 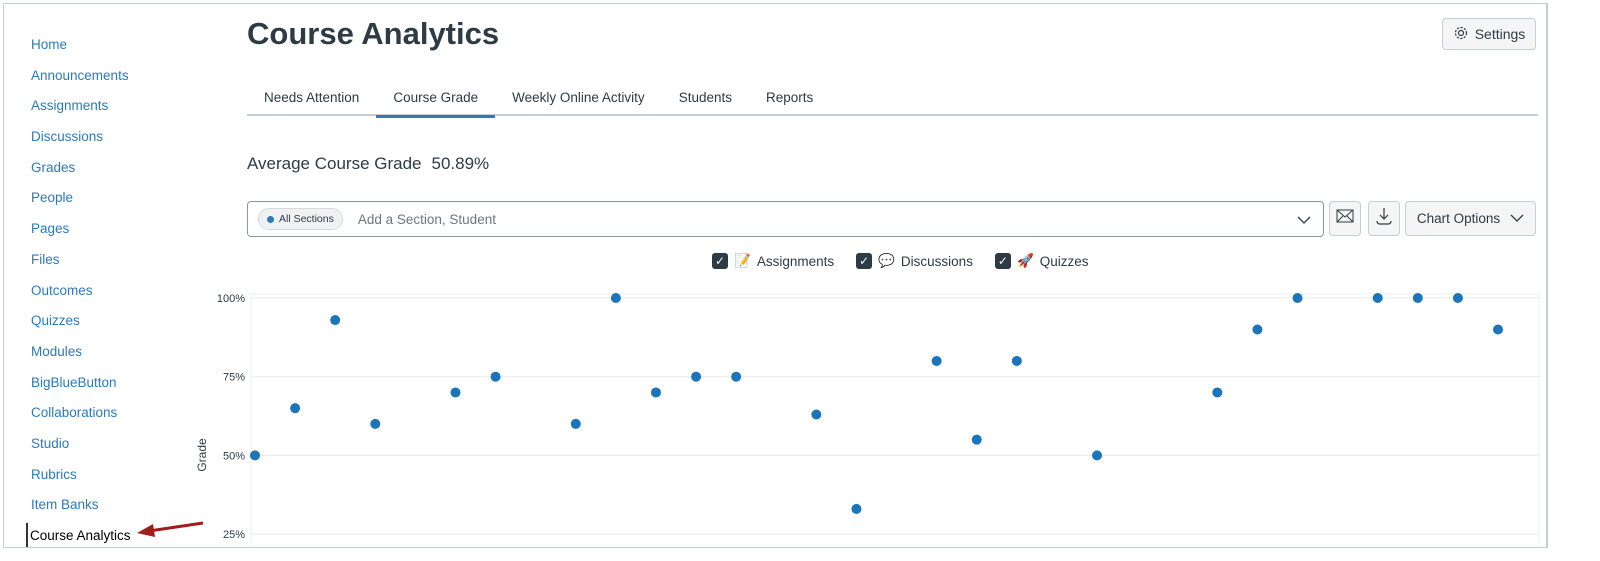 What do you see at coordinates (578, 98) in the screenshot?
I see `tab-weekly-online-activity: Weekly Online Activity` at bounding box center [578, 98].